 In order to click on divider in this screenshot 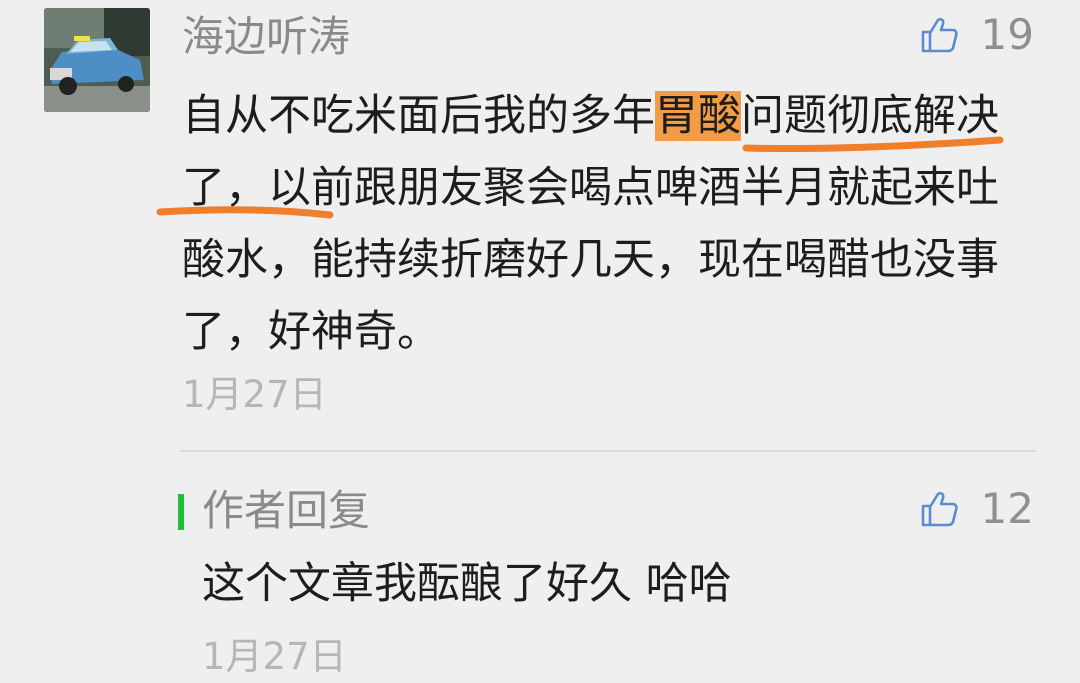, I will do `click(608, 451)`.